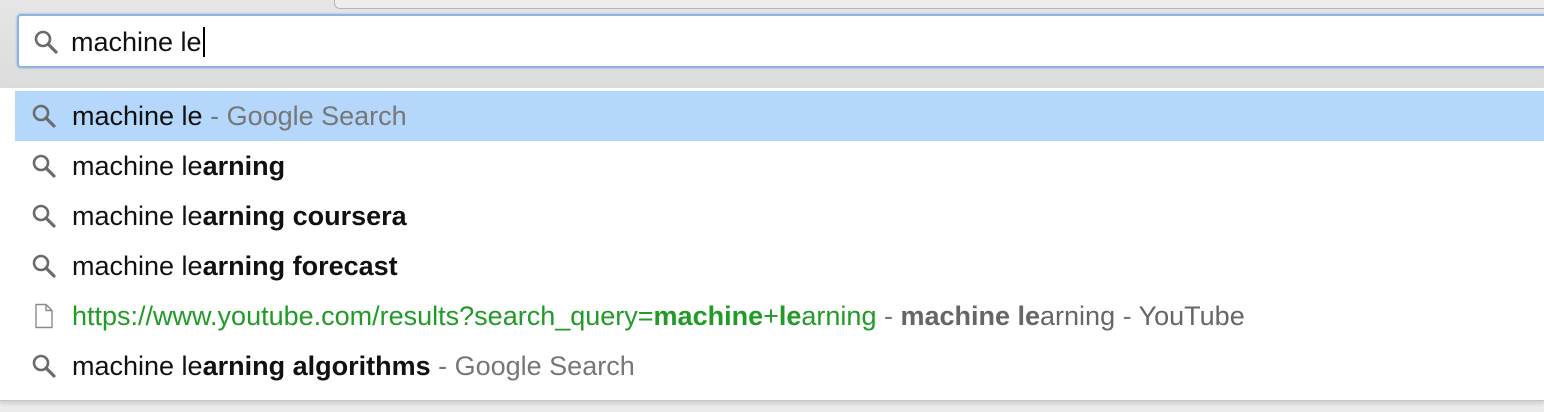  Describe the element at coordinates (203, 42) in the screenshot. I see `text-caret` at that location.